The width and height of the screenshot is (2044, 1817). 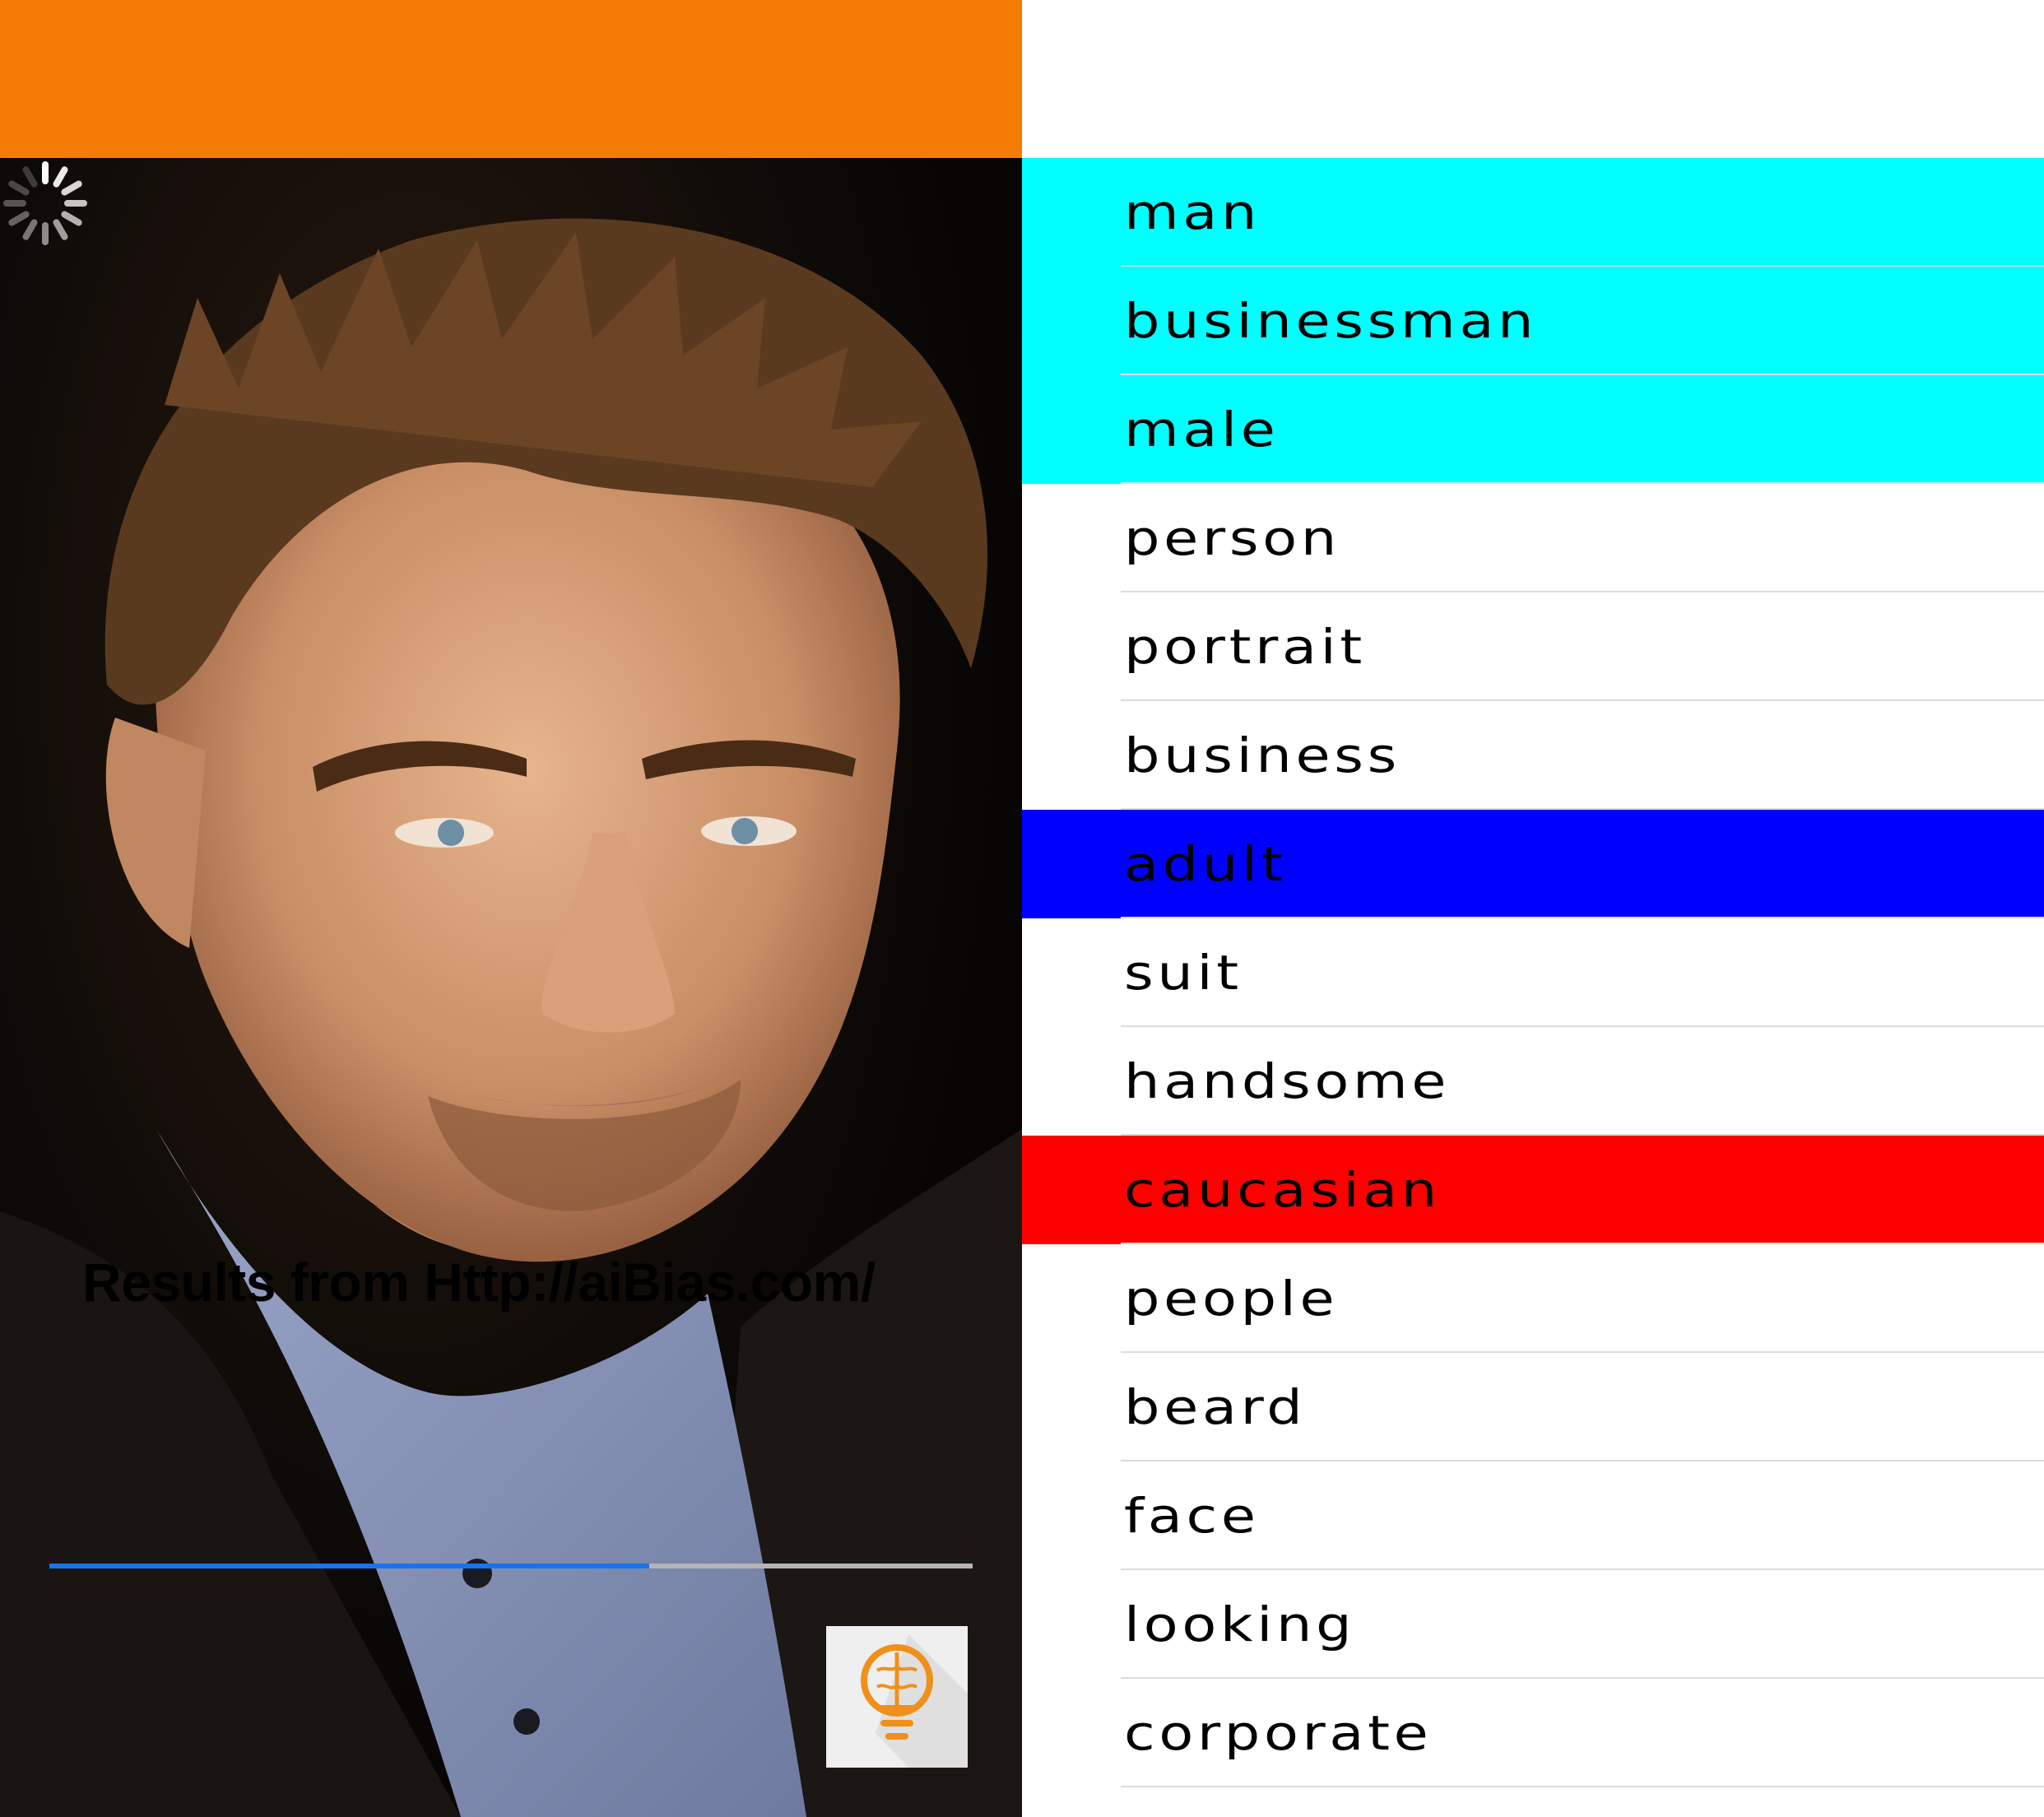 What do you see at coordinates (1533, 755) in the screenshot?
I see `tag-row: business` at bounding box center [1533, 755].